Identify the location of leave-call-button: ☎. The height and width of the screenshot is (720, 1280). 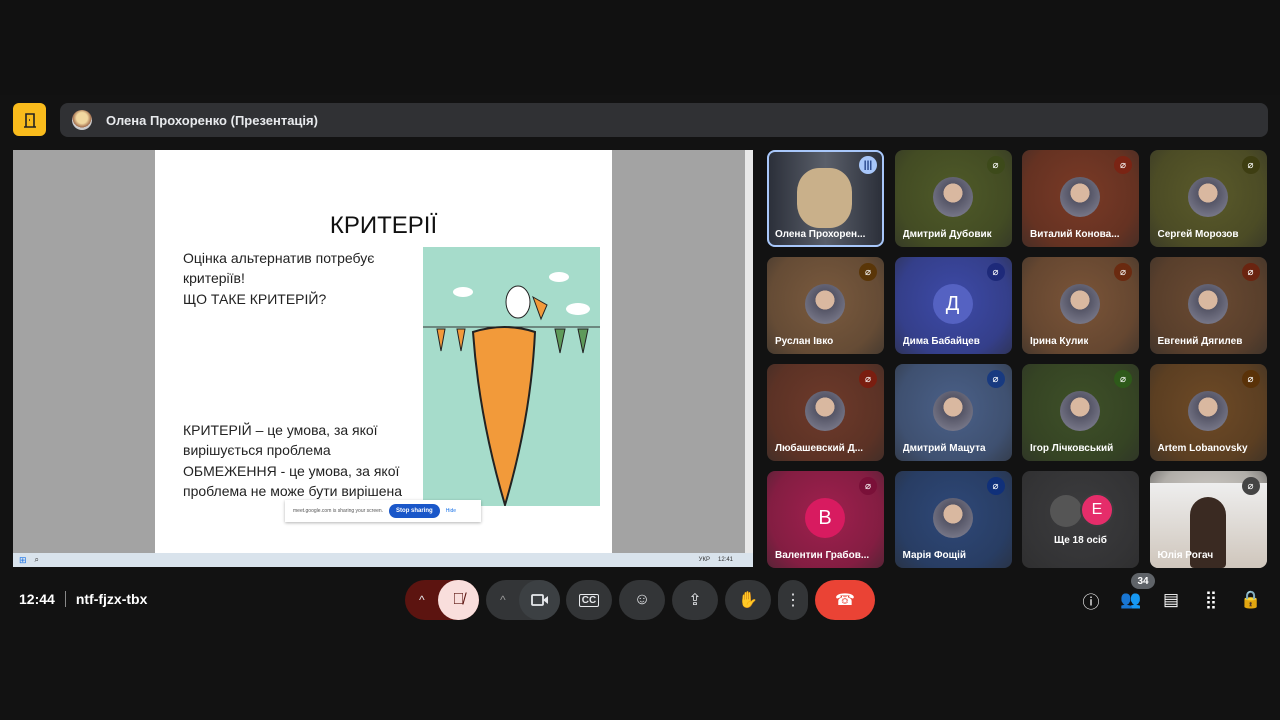
(845, 600).